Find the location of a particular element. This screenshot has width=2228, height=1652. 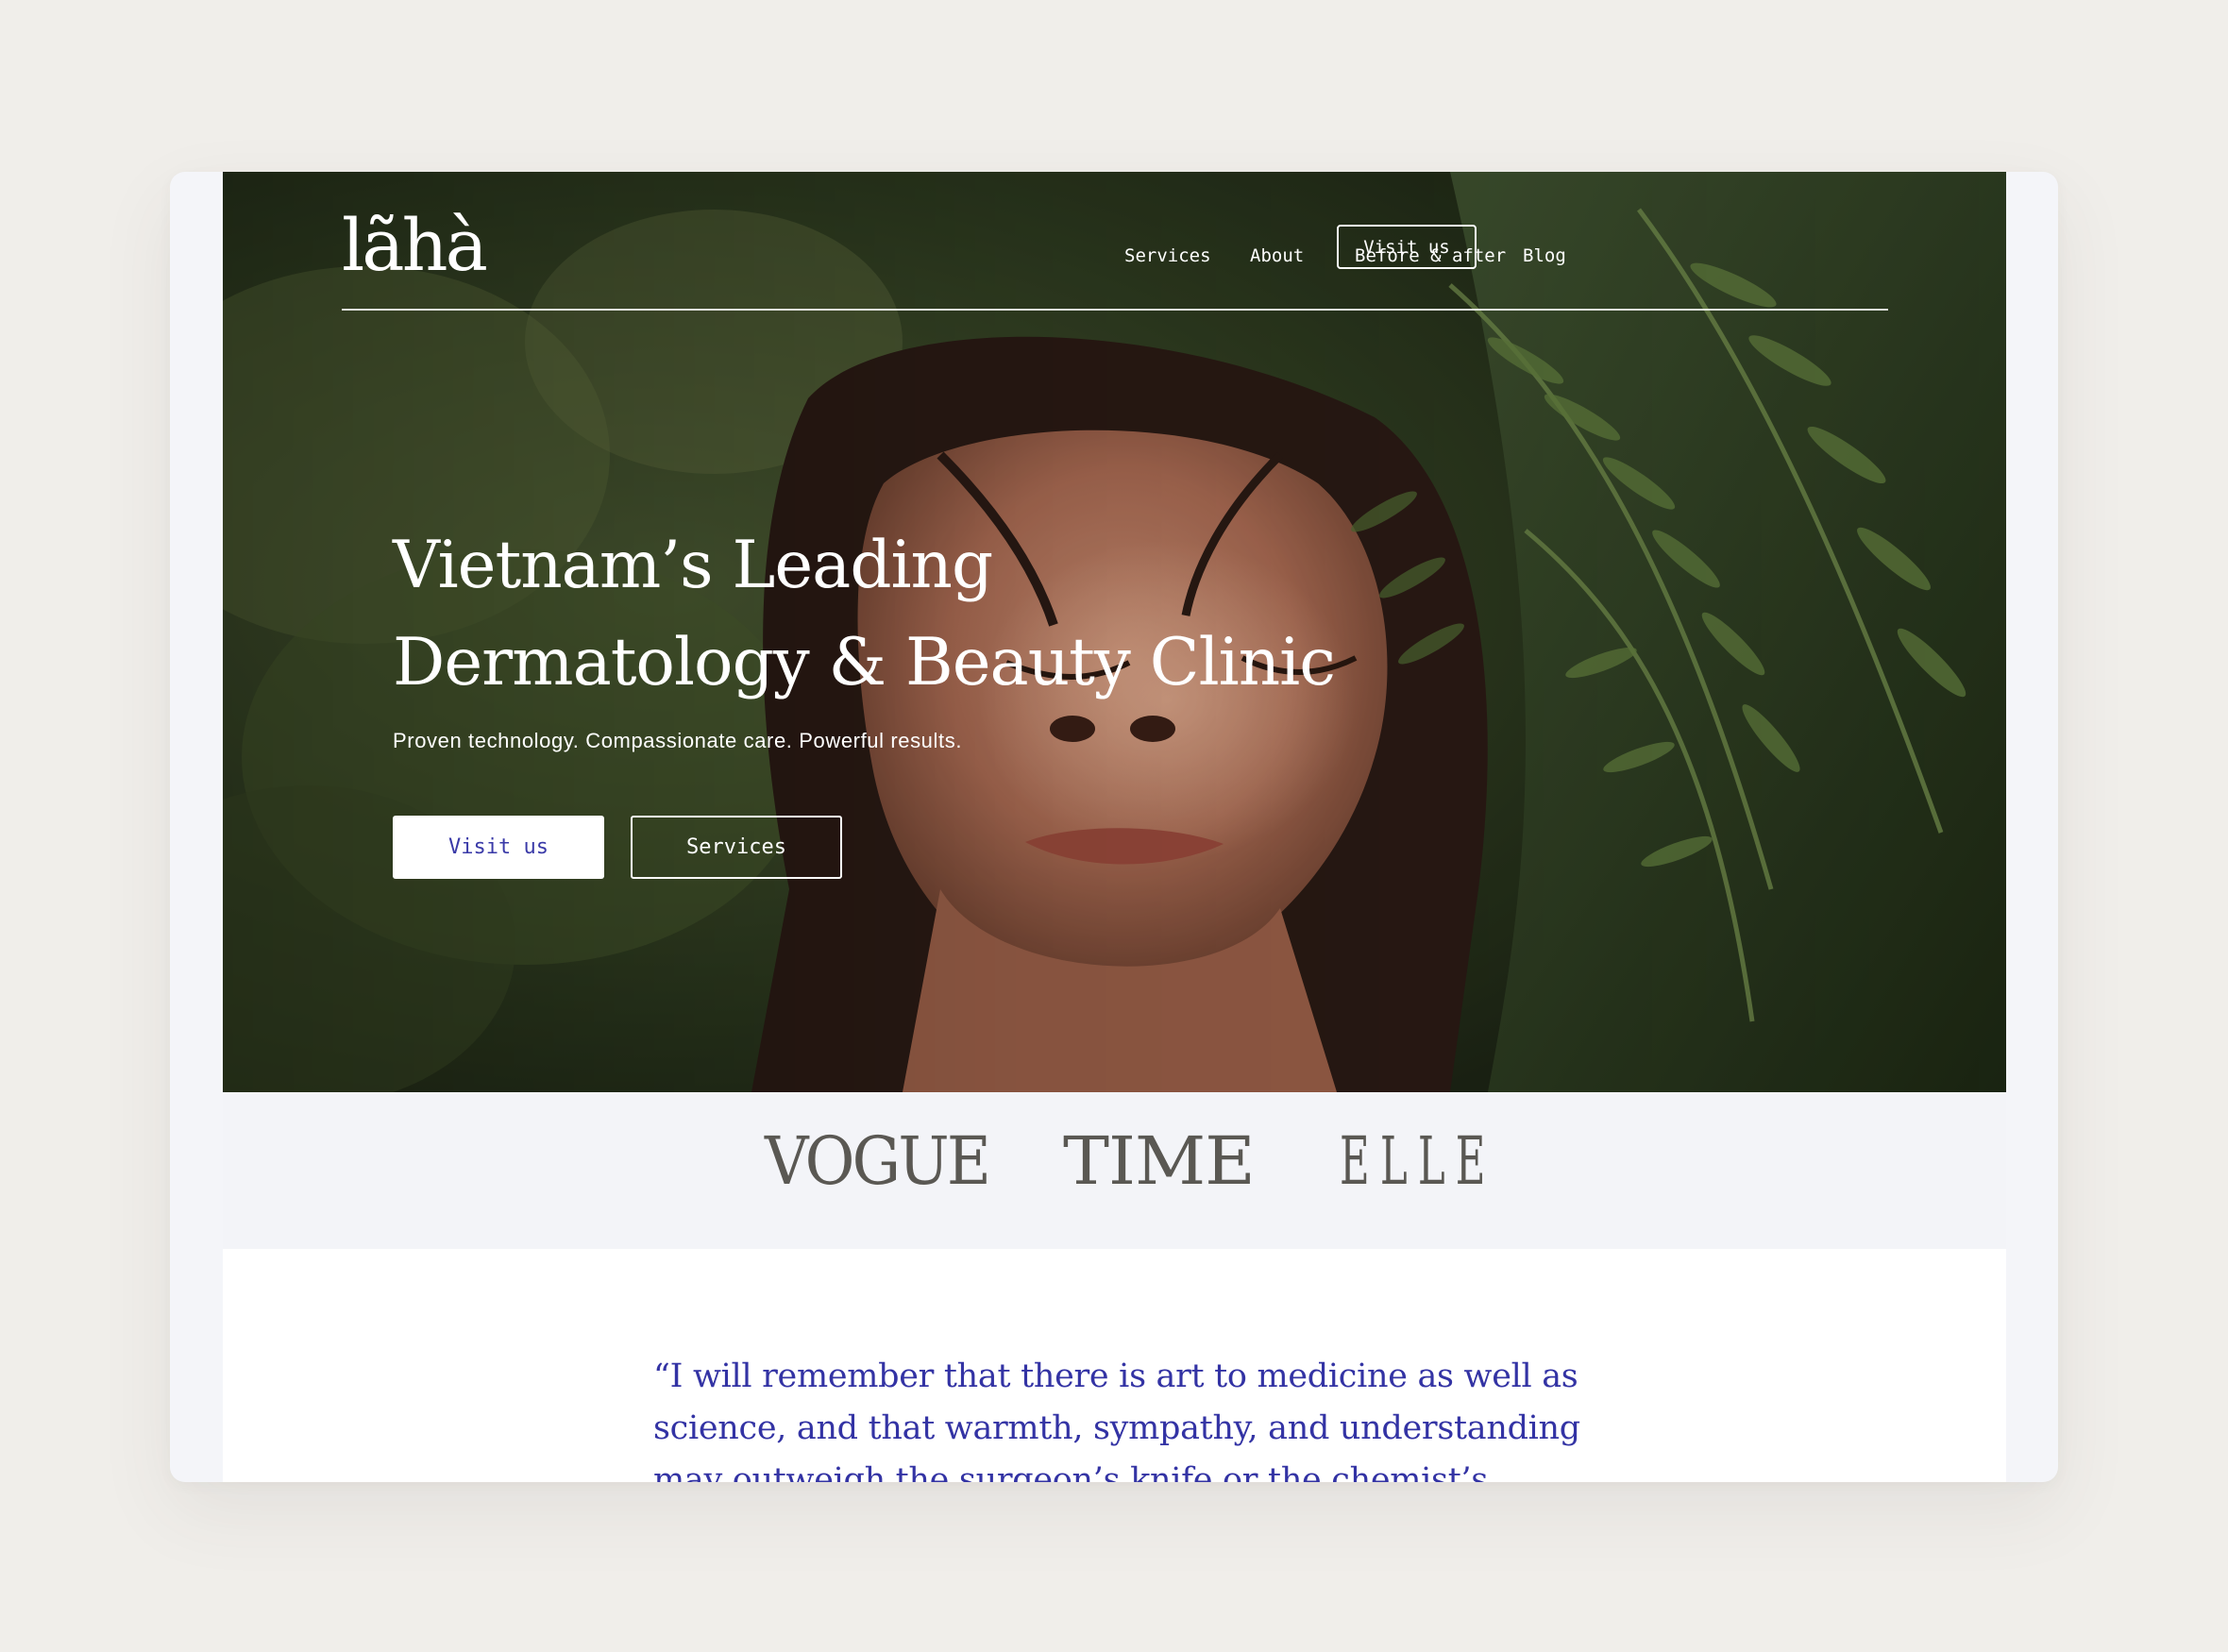

nav-visit-us-label: Visit us is located at coordinates (1406, 247).